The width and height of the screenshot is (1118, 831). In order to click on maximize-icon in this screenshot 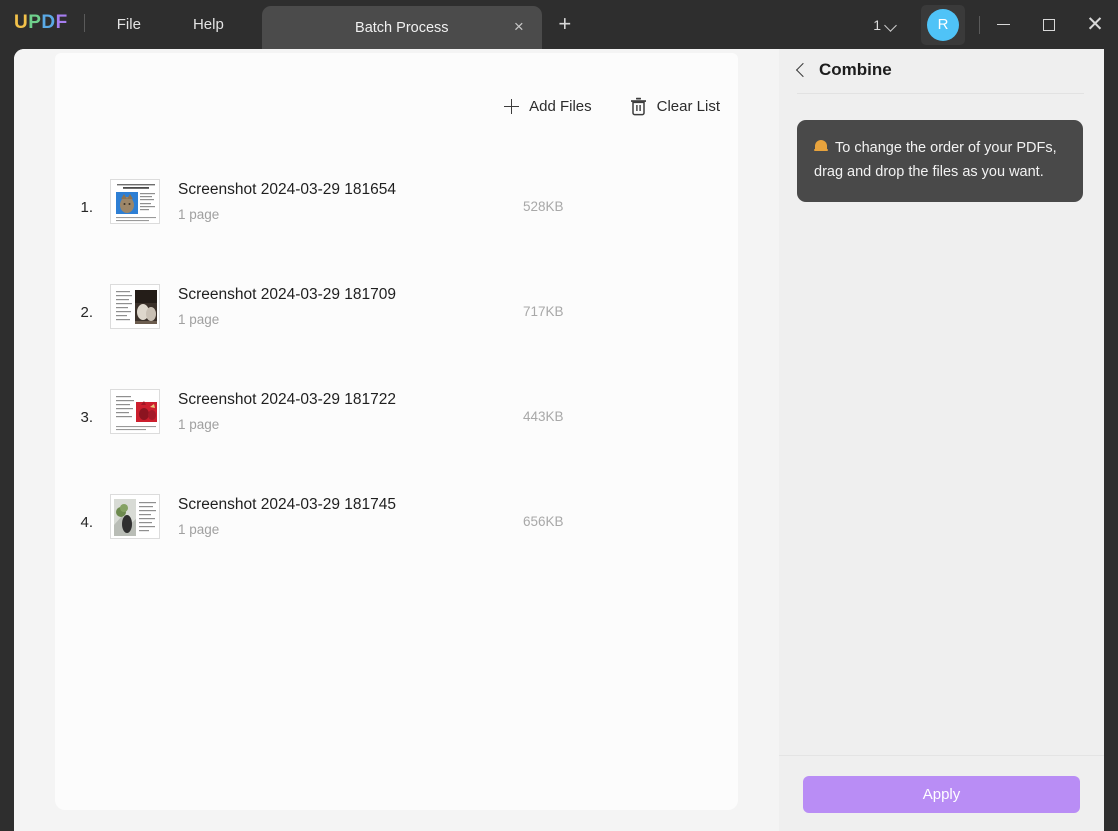, I will do `click(1049, 24)`.